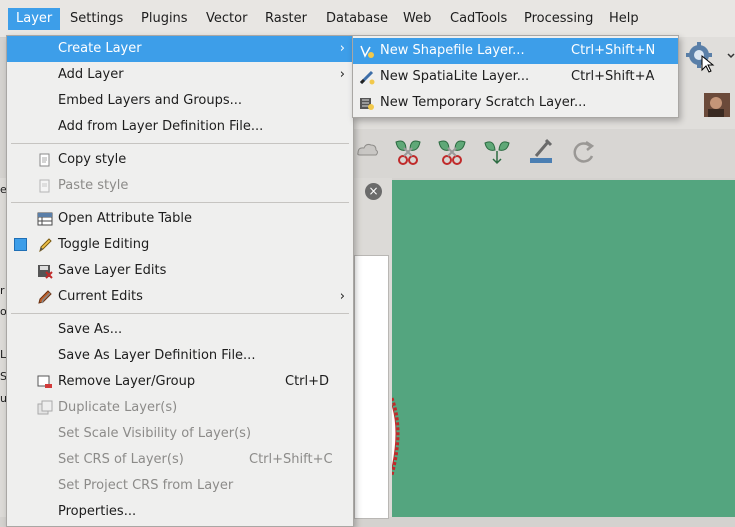 The width and height of the screenshot is (735, 527). I want to click on submenu-item-new-shapefile: New Shapefile Layer... Ctrl+Shift+N, so click(515, 51).